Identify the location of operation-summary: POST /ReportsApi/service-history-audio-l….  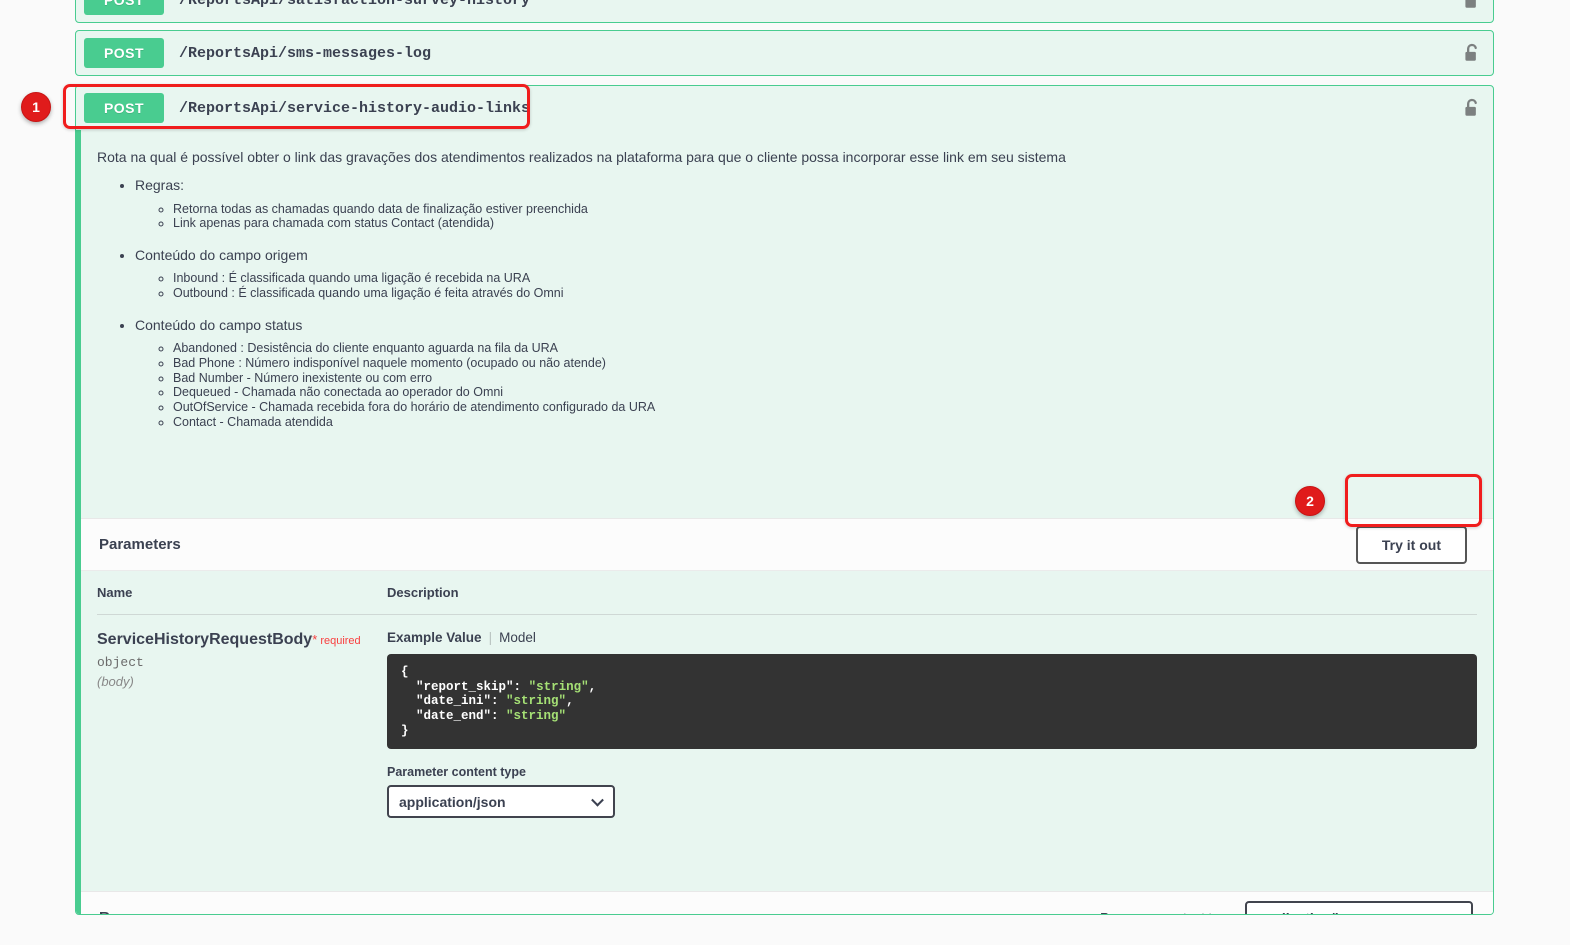
(784, 108).